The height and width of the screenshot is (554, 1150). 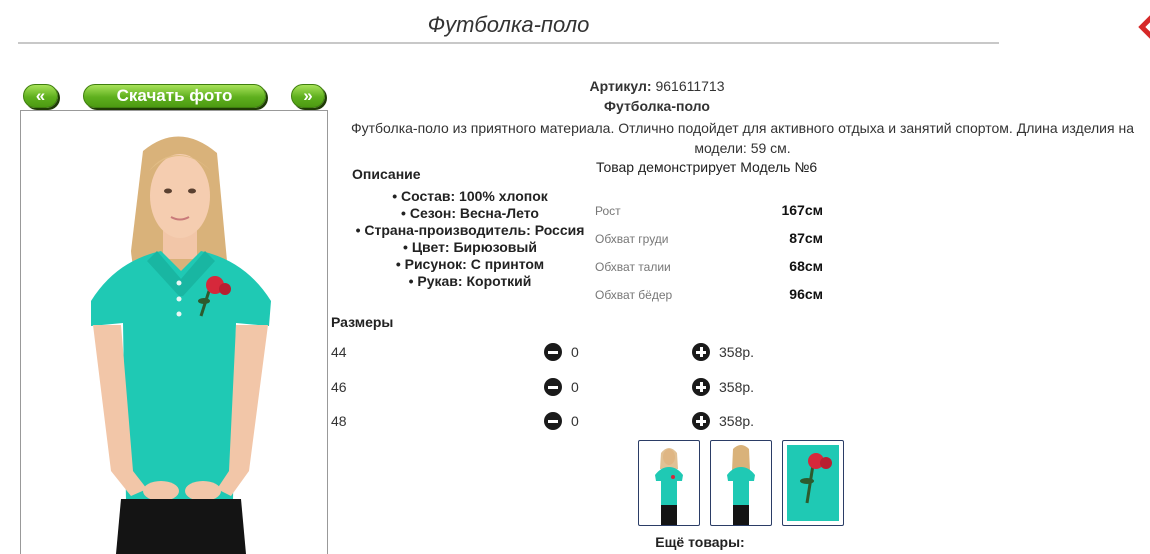 I want to click on model-metric-chest: Обхват груди 87см, so click(x=709, y=240).